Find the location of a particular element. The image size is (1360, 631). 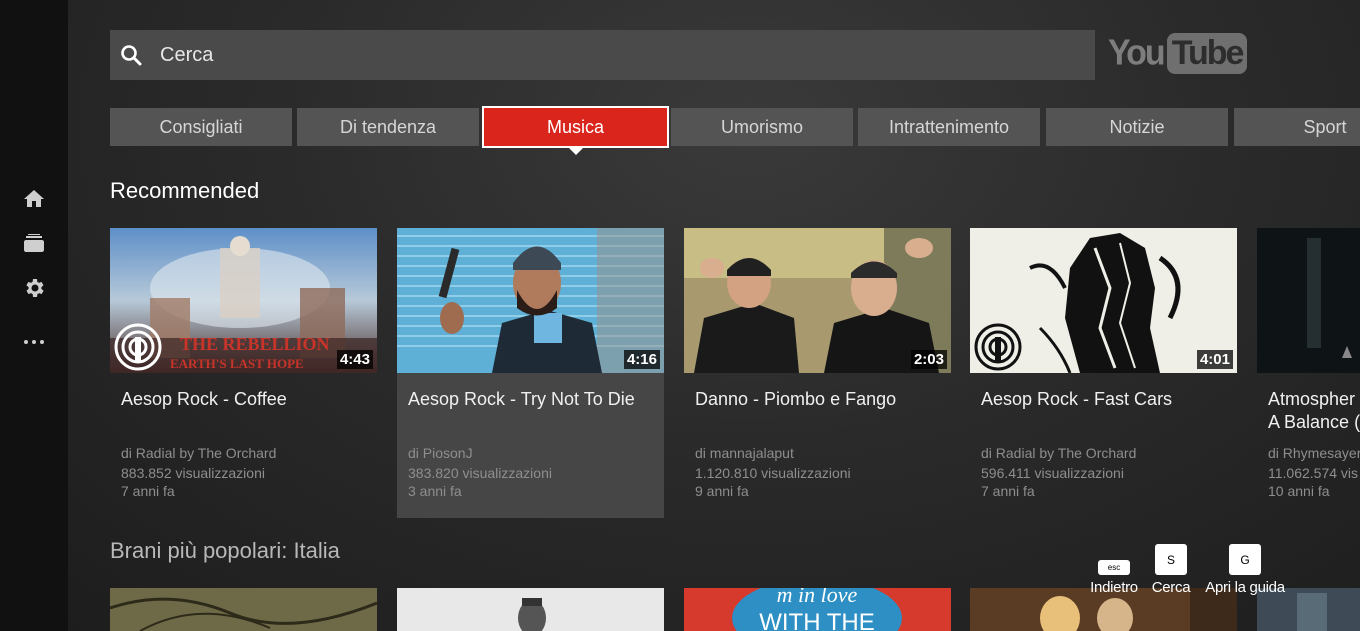

tab-sport: Sport is located at coordinates (1297, 127).